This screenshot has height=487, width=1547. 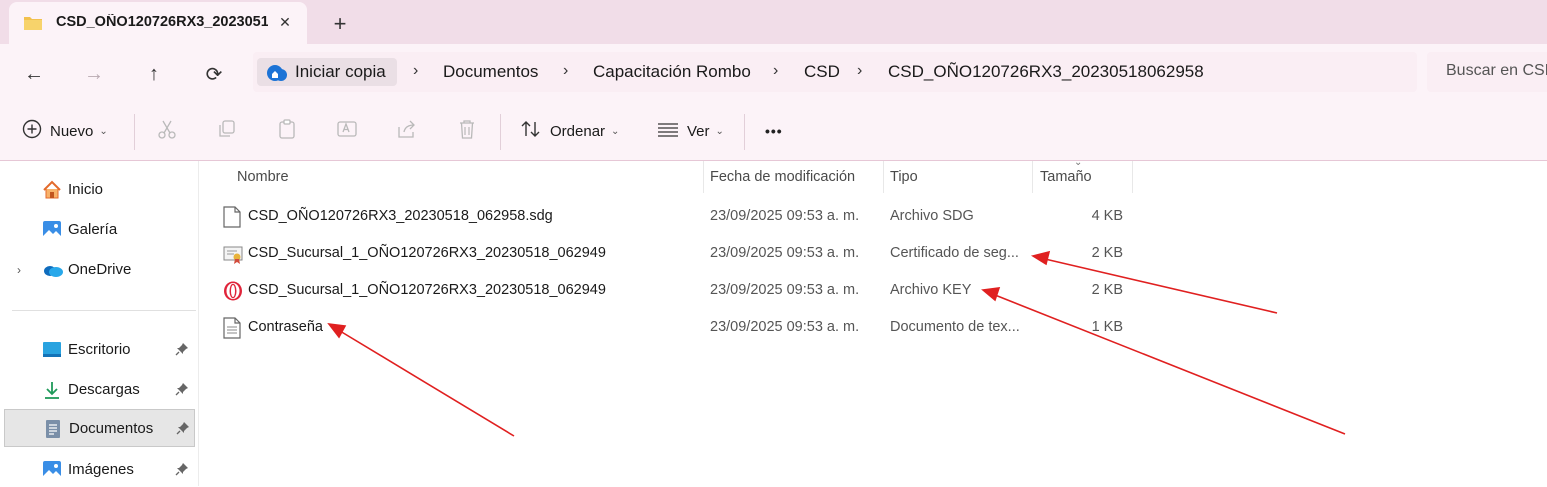 I want to click on sidebar-item-label: Escritorio, so click(x=99, y=349).